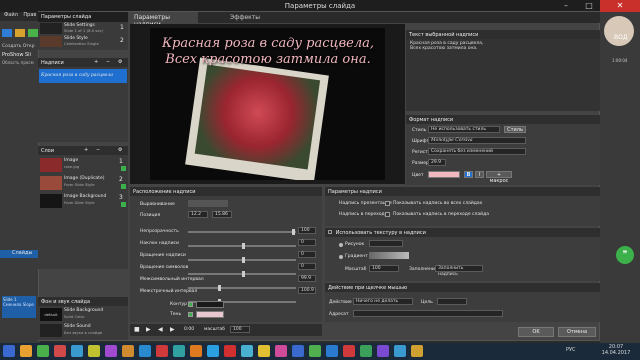 The height and width of the screenshot is (360, 640). I want to click on texture-checkbox, so click(330, 232).